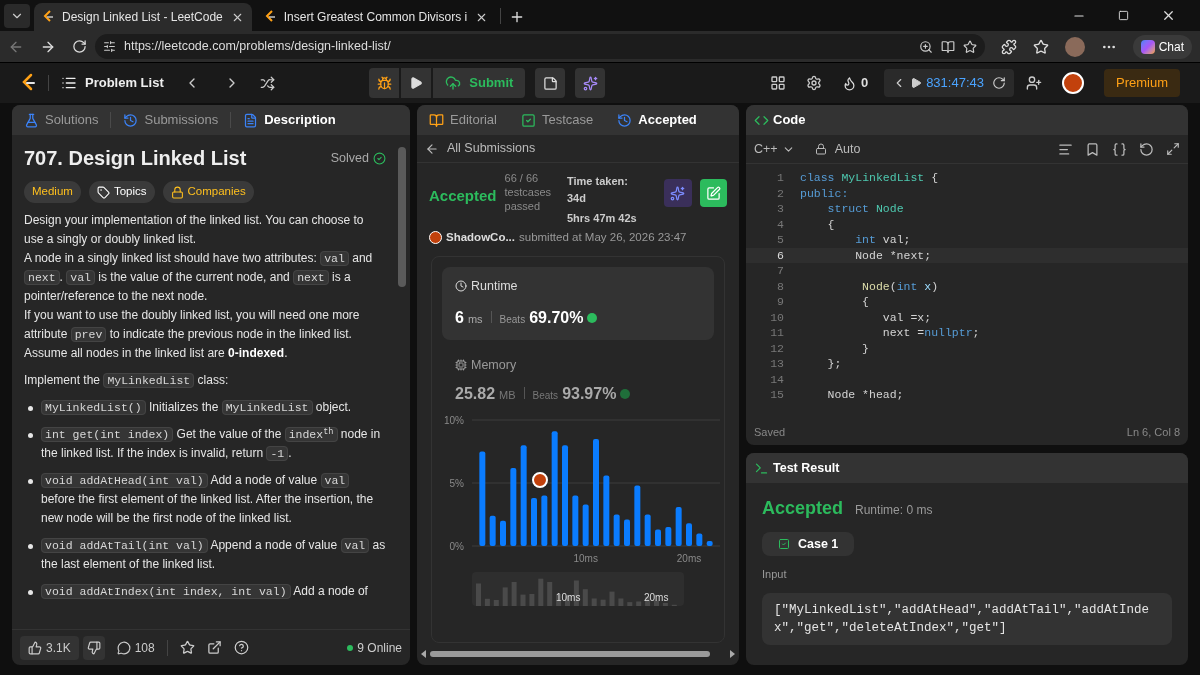 The width and height of the screenshot is (1200, 675). I want to click on avatar-marker, so click(540, 480).